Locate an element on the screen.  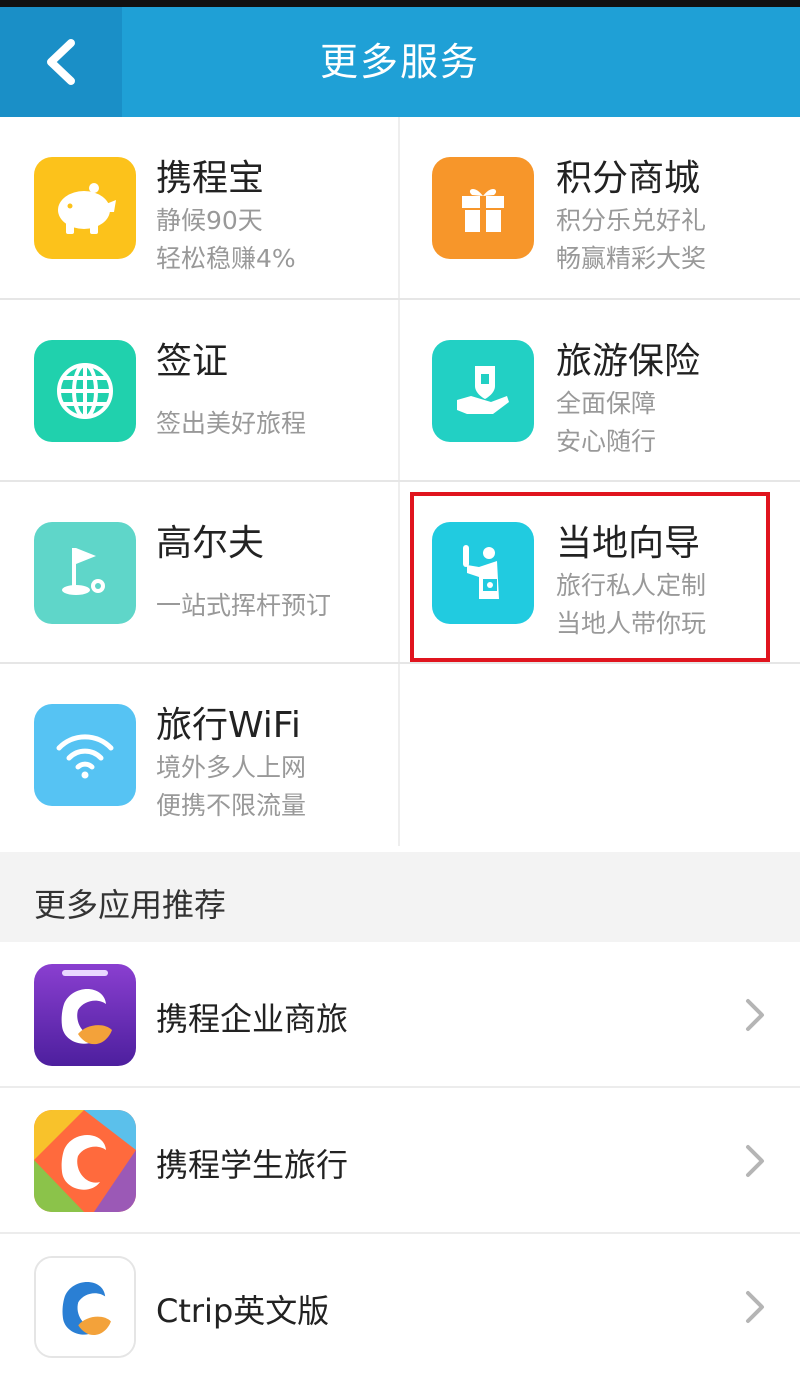
service-title: 积分商城 is located at coordinates (628, 178).